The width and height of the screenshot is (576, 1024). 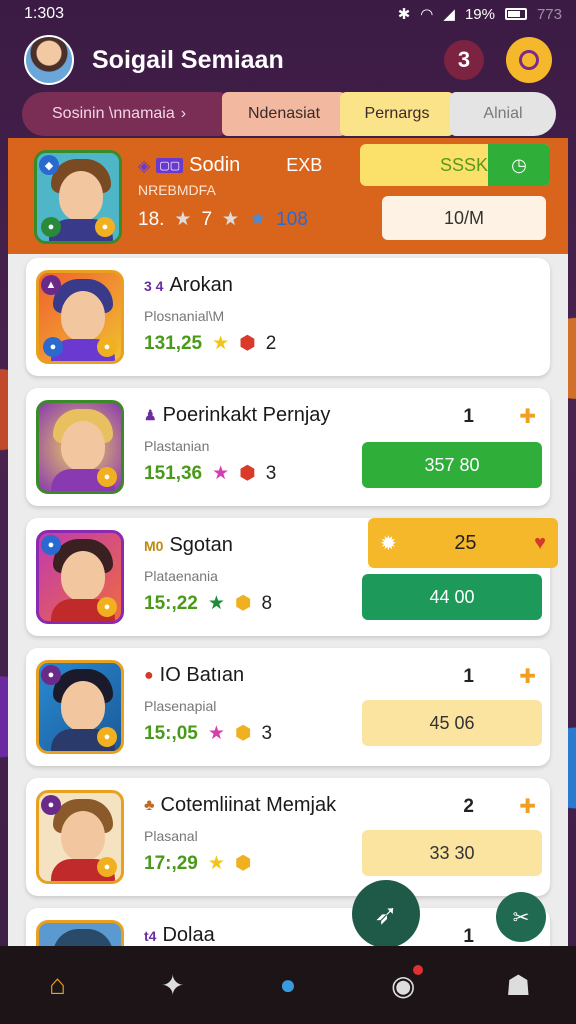 I want to click on leaf-icon: ➶, so click(x=386, y=914).